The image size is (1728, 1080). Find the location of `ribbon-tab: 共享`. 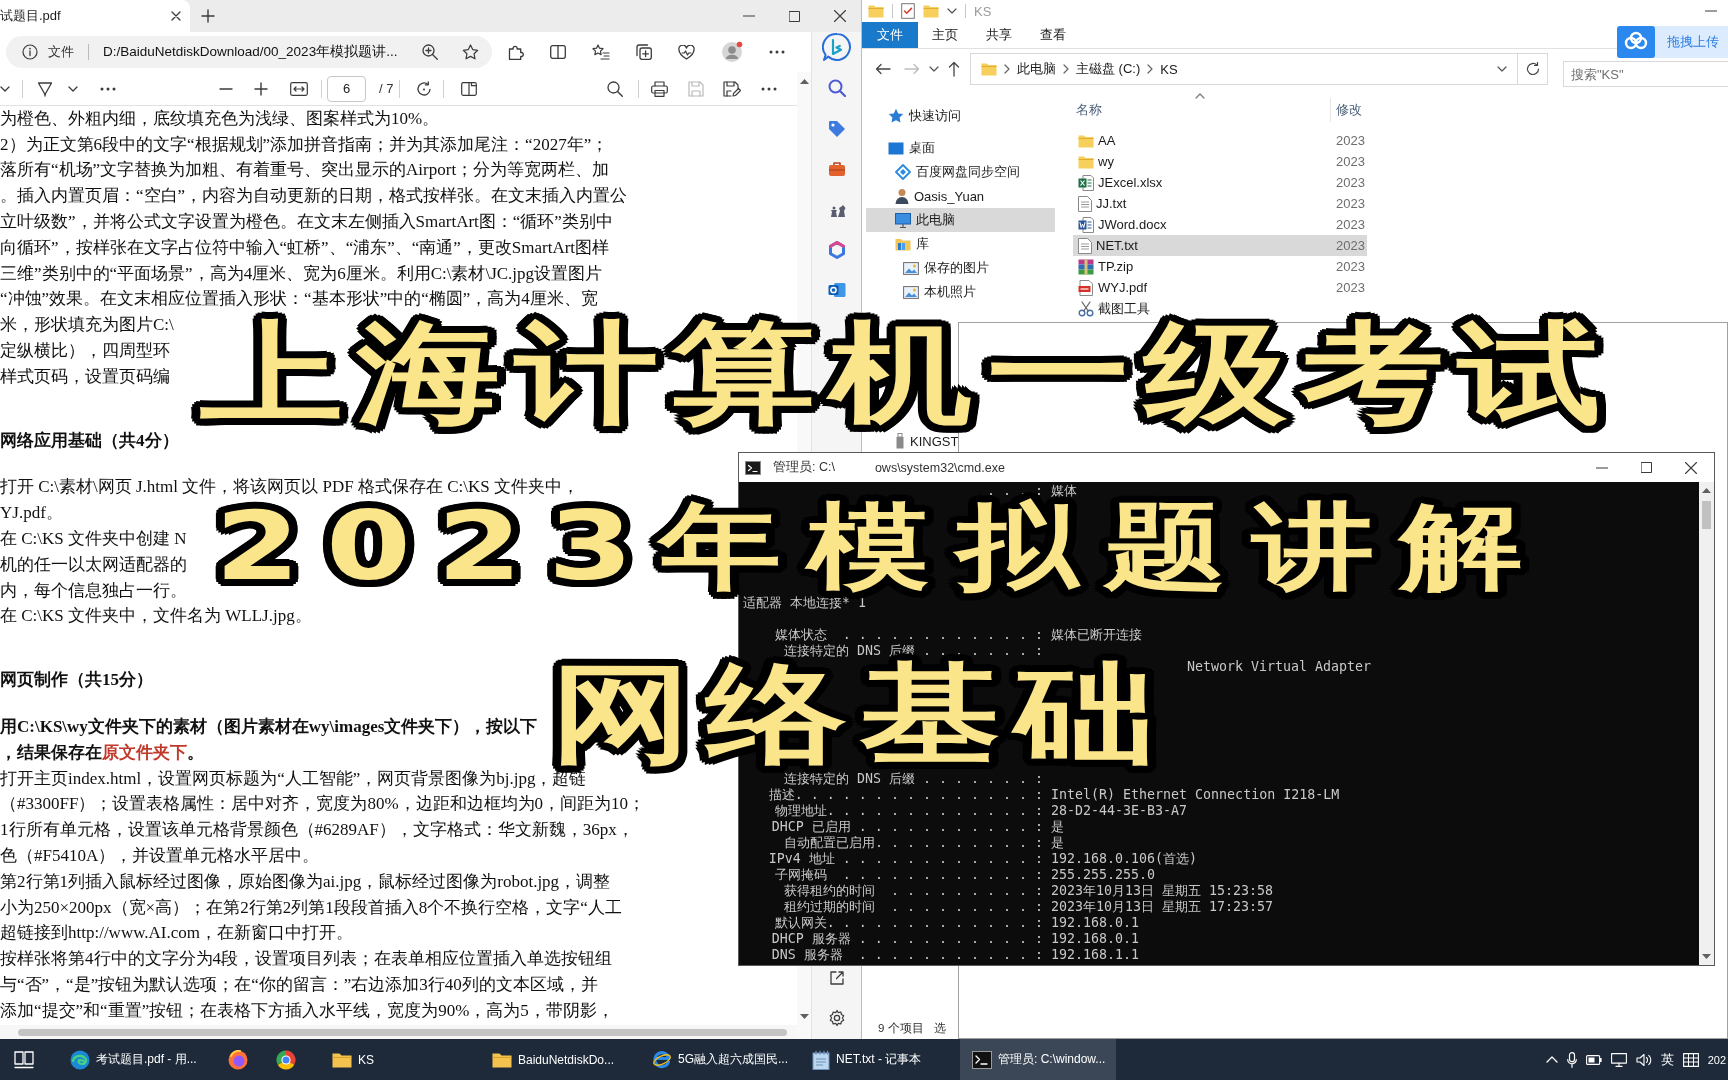

ribbon-tab: 共享 is located at coordinates (999, 35).